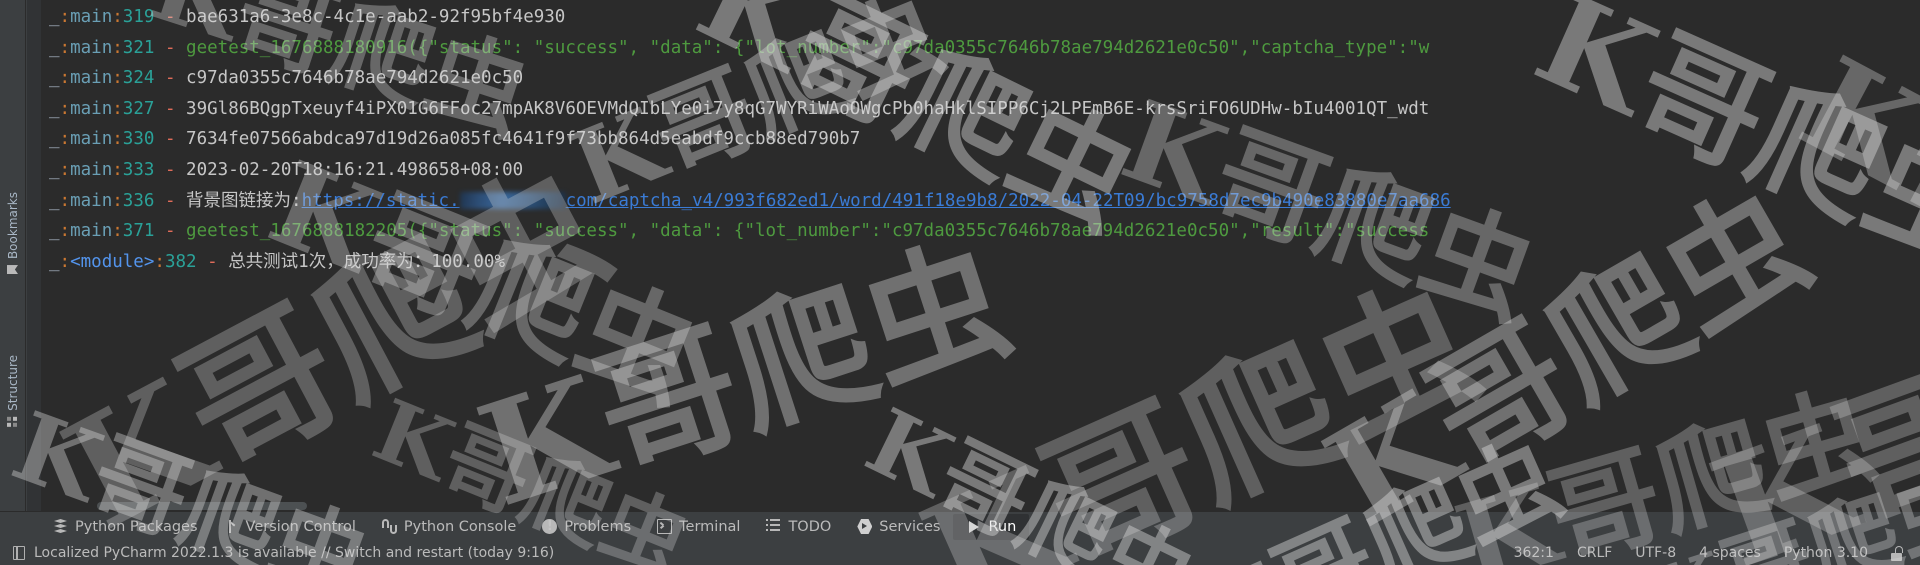  What do you see at coordinates (138, 78) in the screenshot?
I see `log-line-number: 324` at bounding box center [138, 78].